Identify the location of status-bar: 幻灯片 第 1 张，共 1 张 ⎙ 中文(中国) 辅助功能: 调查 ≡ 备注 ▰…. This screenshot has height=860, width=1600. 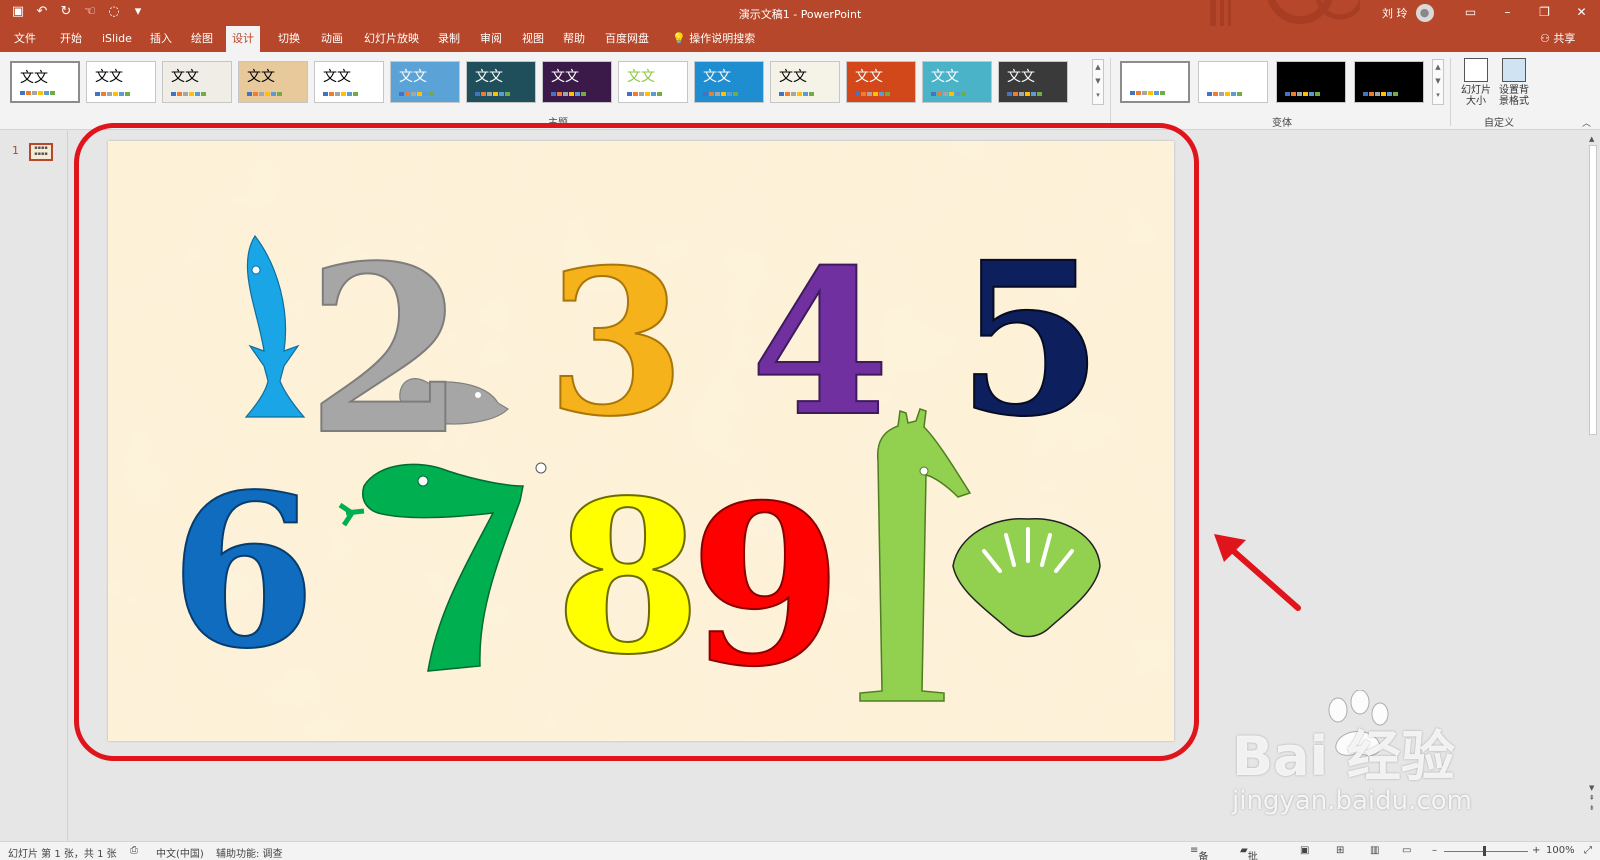
(800, 850).